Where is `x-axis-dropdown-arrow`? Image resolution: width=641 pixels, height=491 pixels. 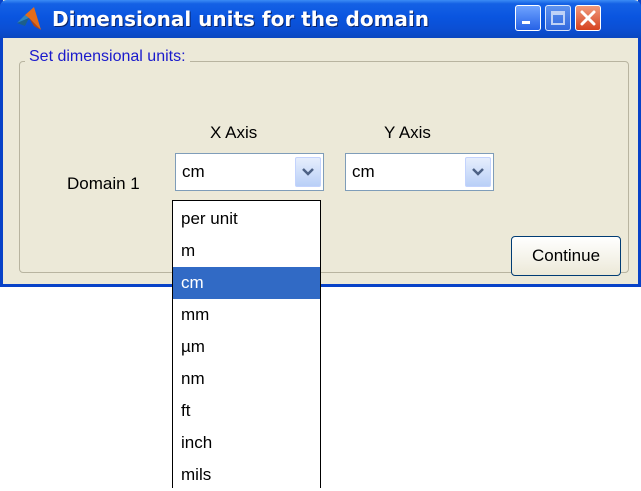 x-axis-dropdown-arrow is located at coordinates (308, 172).